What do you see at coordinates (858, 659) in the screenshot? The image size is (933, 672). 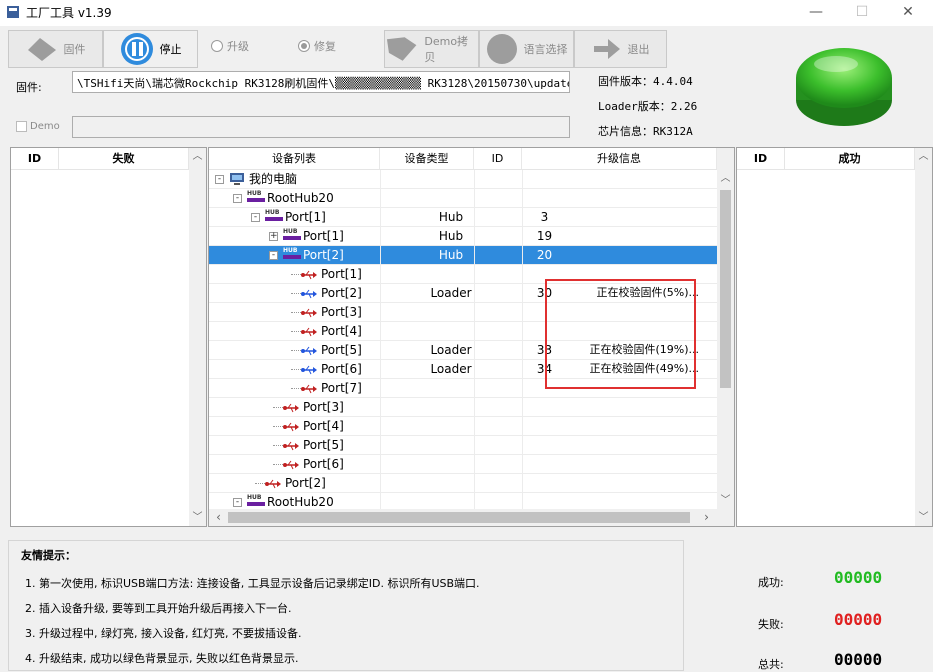 I see `total-count: 00000` at bounding box center [858, 659].